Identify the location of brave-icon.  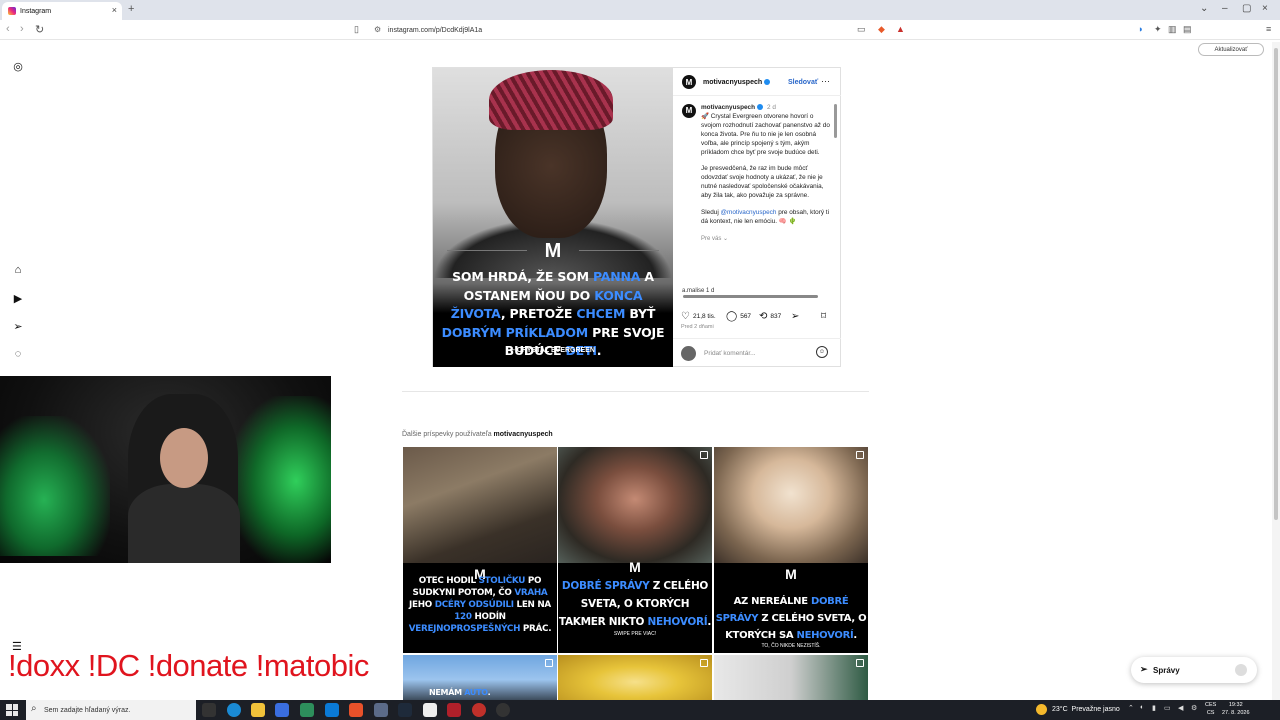
(356, 710).